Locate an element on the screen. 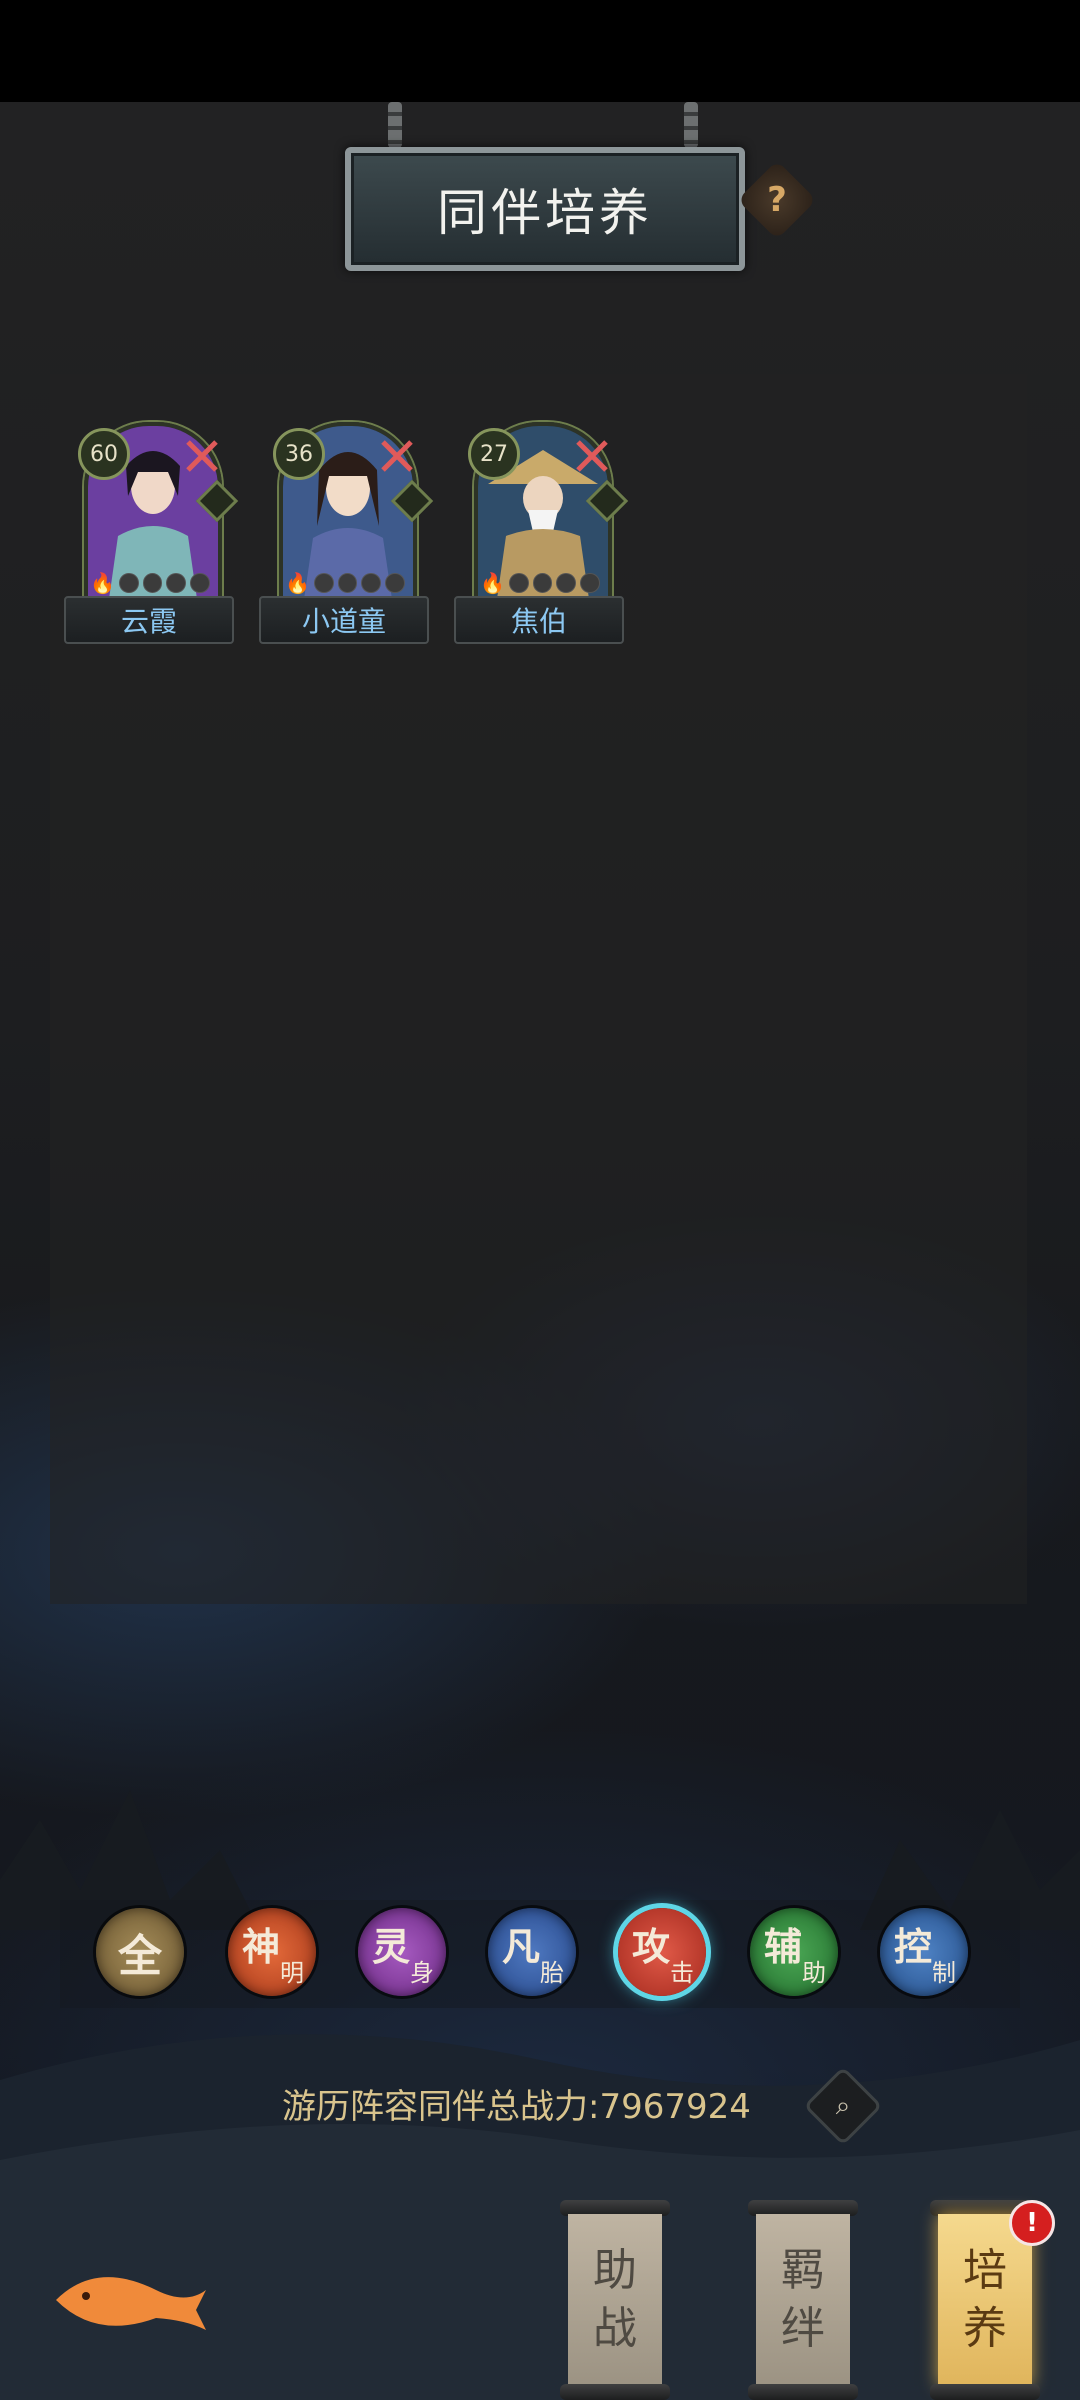  filter-sublabel: 胎 is located at coordinates (552, 1973).